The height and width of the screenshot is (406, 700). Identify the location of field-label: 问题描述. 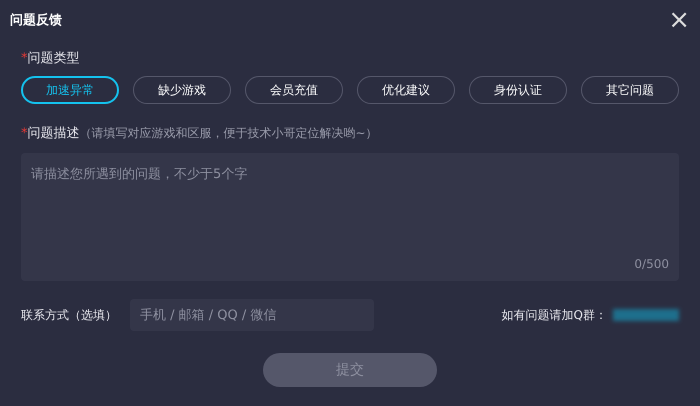
(54, 133).